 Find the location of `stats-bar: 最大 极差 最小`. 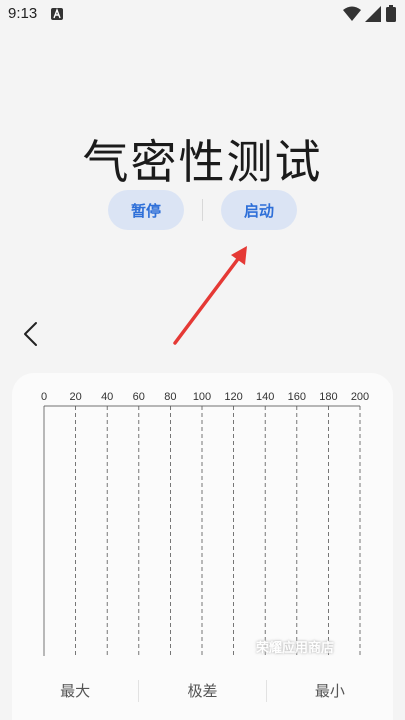

stats-bar: 最大 极差 最小 is located at coordinates (202, 691).